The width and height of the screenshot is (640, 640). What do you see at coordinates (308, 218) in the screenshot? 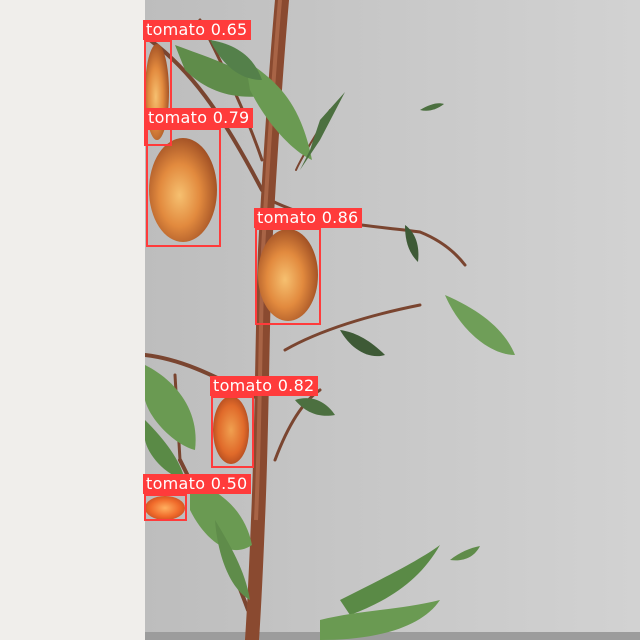
I see `tomato-detection-label-3: tomato 0.86` at bounding box center [308, 218].